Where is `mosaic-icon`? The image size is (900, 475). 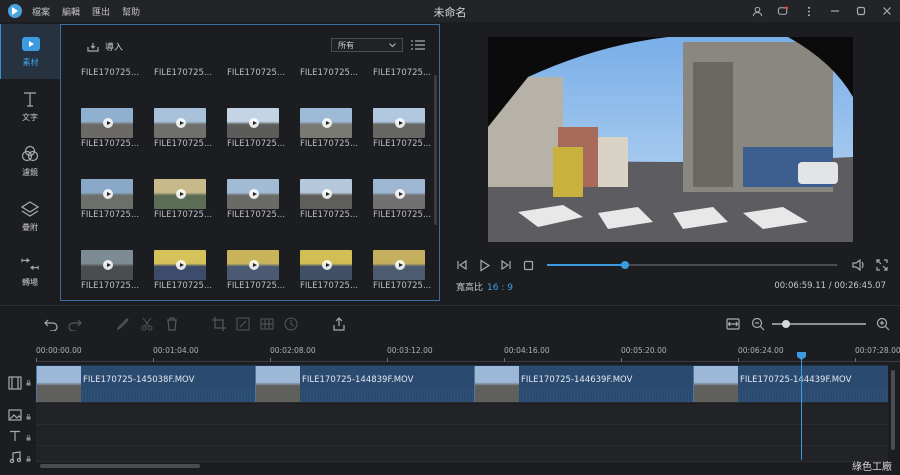
mosaic-icon is located at coordinates (267, 324).